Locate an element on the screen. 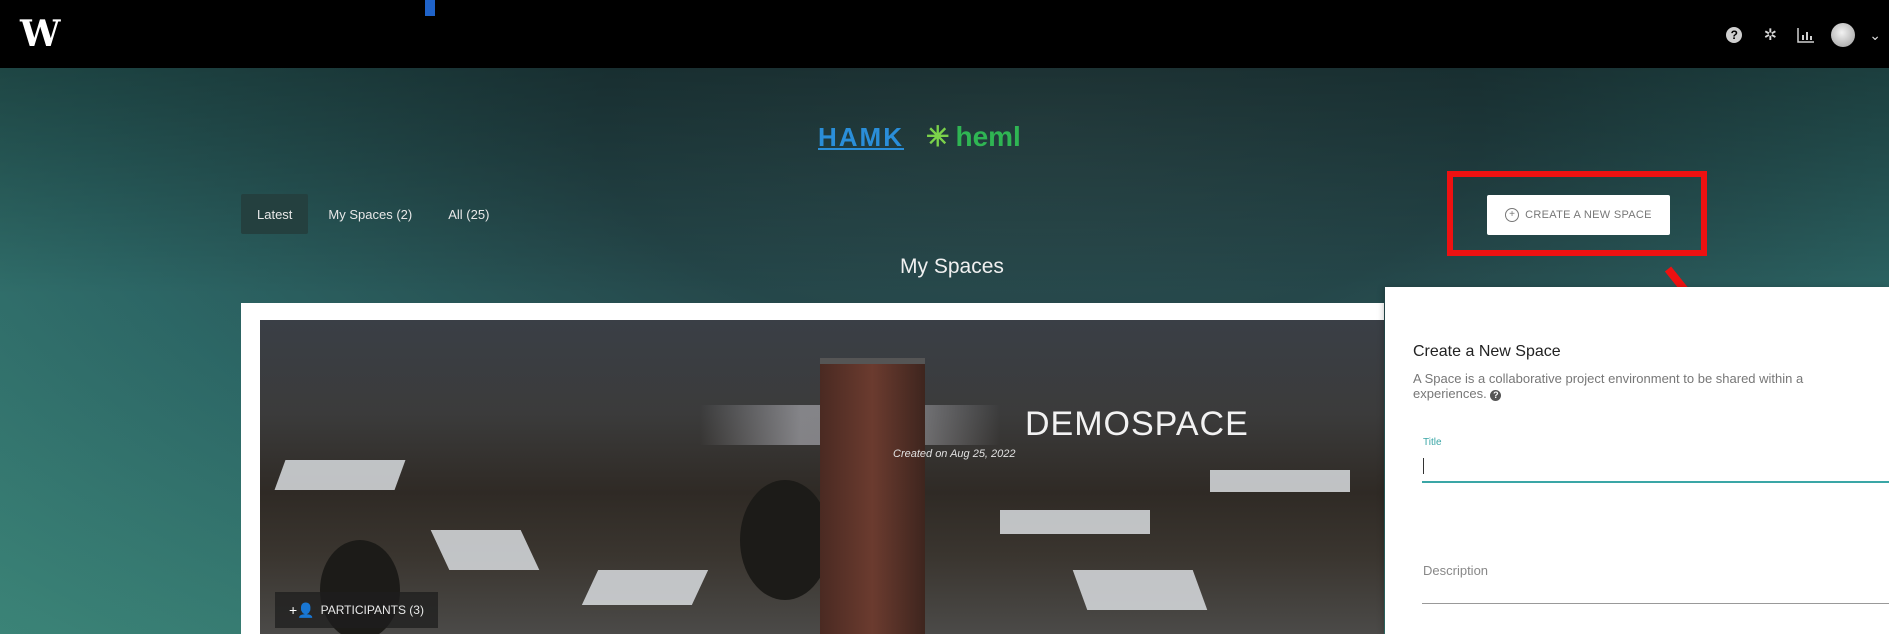 The width and height of the screenshot is (1889, 634). partner-logos: HAMK ✳ heml is located at coordinates (919, 136).